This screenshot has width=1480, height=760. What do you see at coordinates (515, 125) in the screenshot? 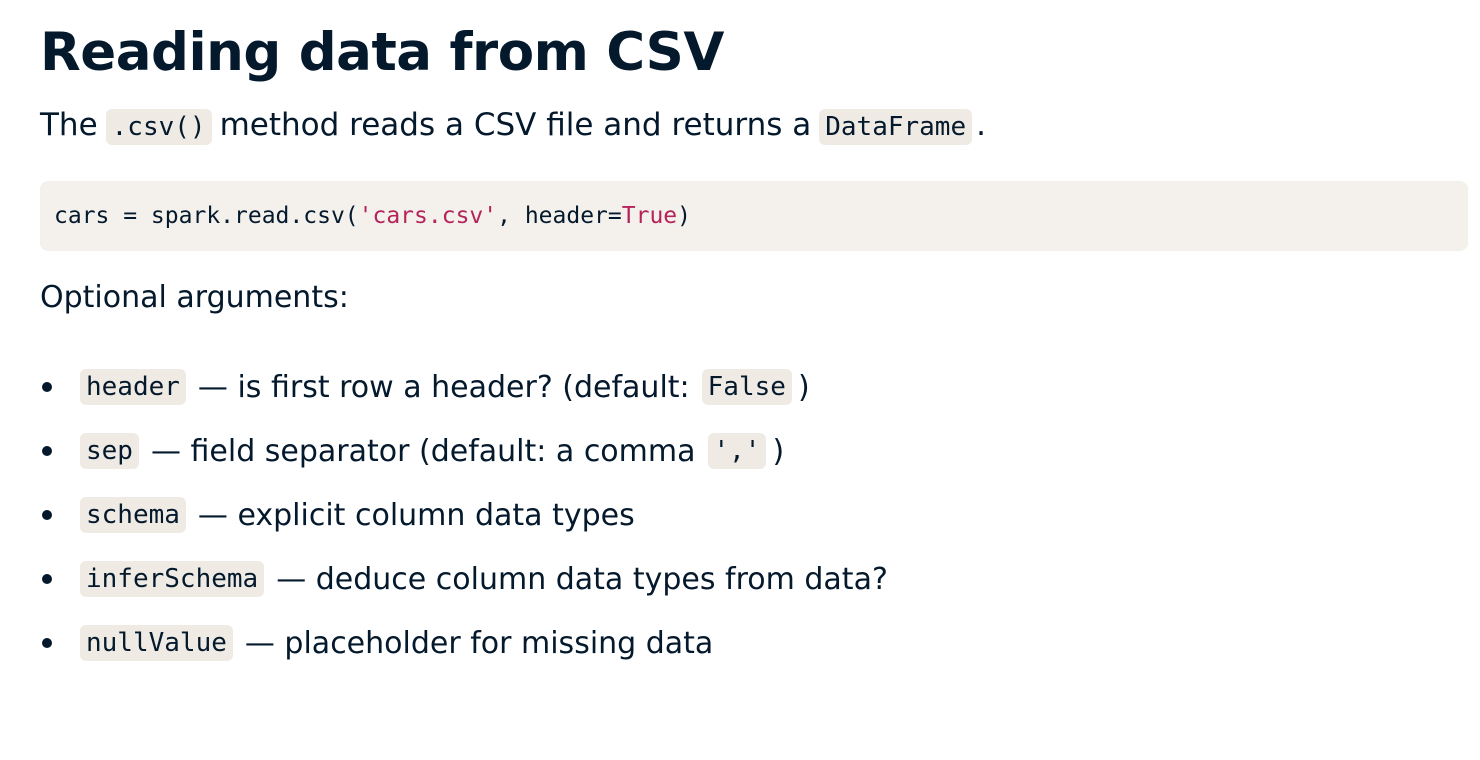
I see `intro-middle: method reads a CSV file and returns a` at bounding box center [515, 125].